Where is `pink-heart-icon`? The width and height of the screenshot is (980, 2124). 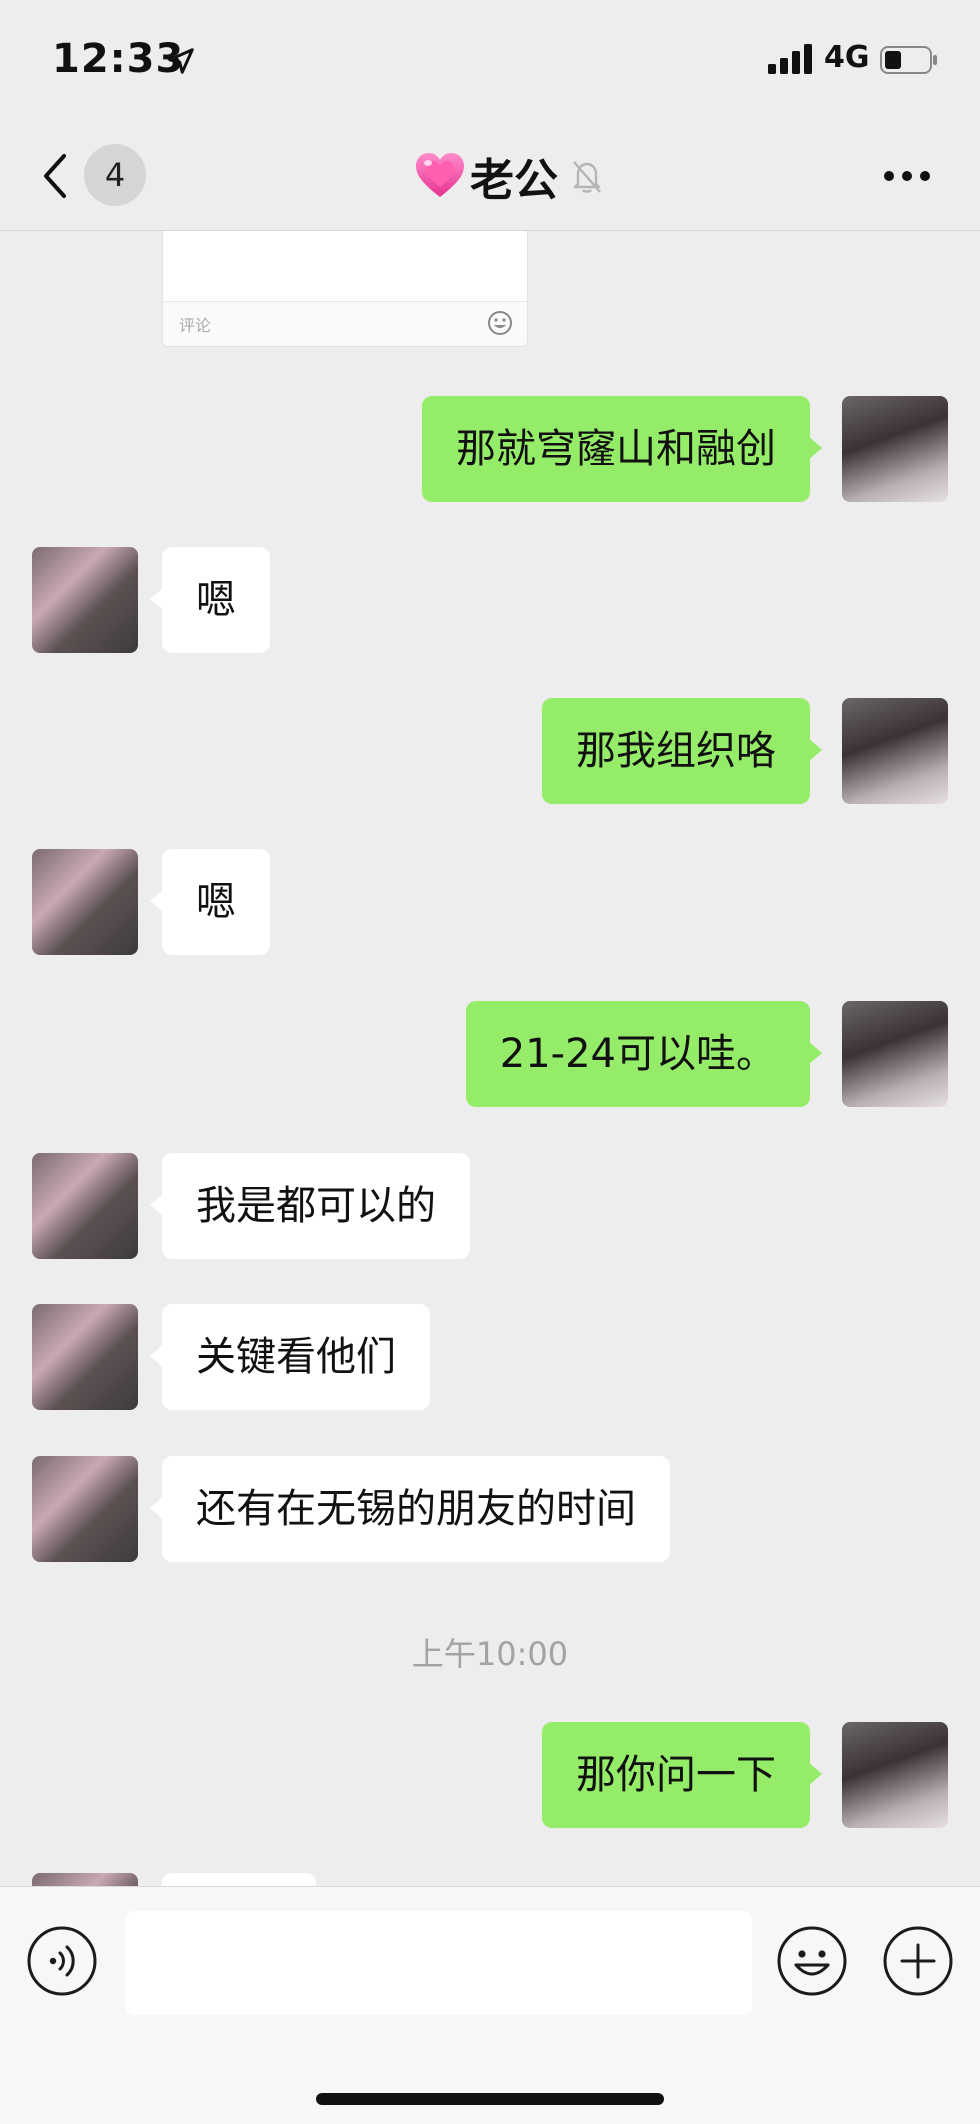
pink-heart-icon is located at coordinates (440, 175).